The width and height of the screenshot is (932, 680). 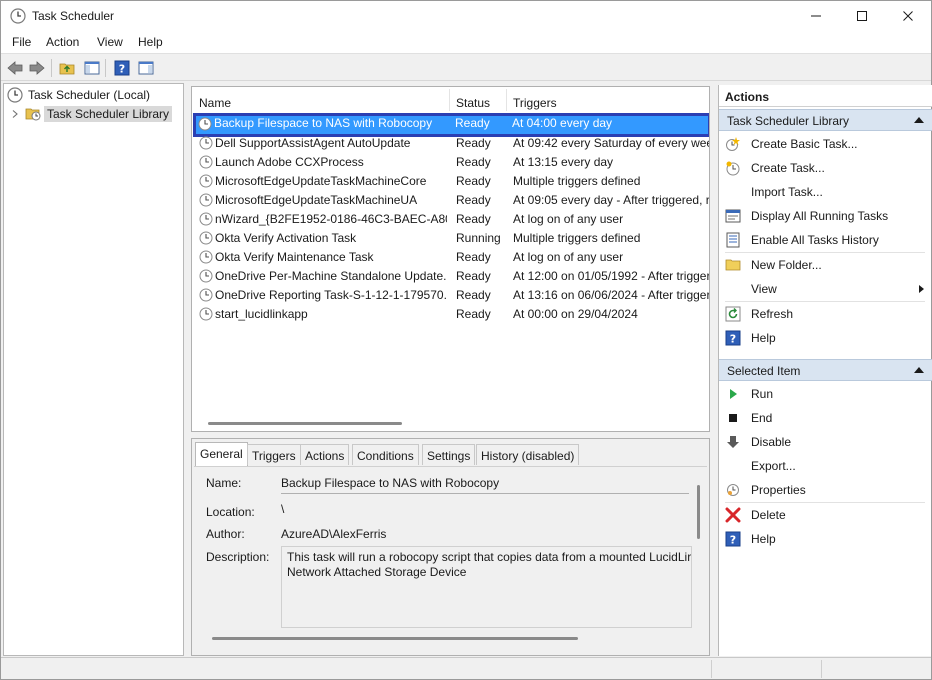 I want to click on status-separator, so click(x=711, y=669).